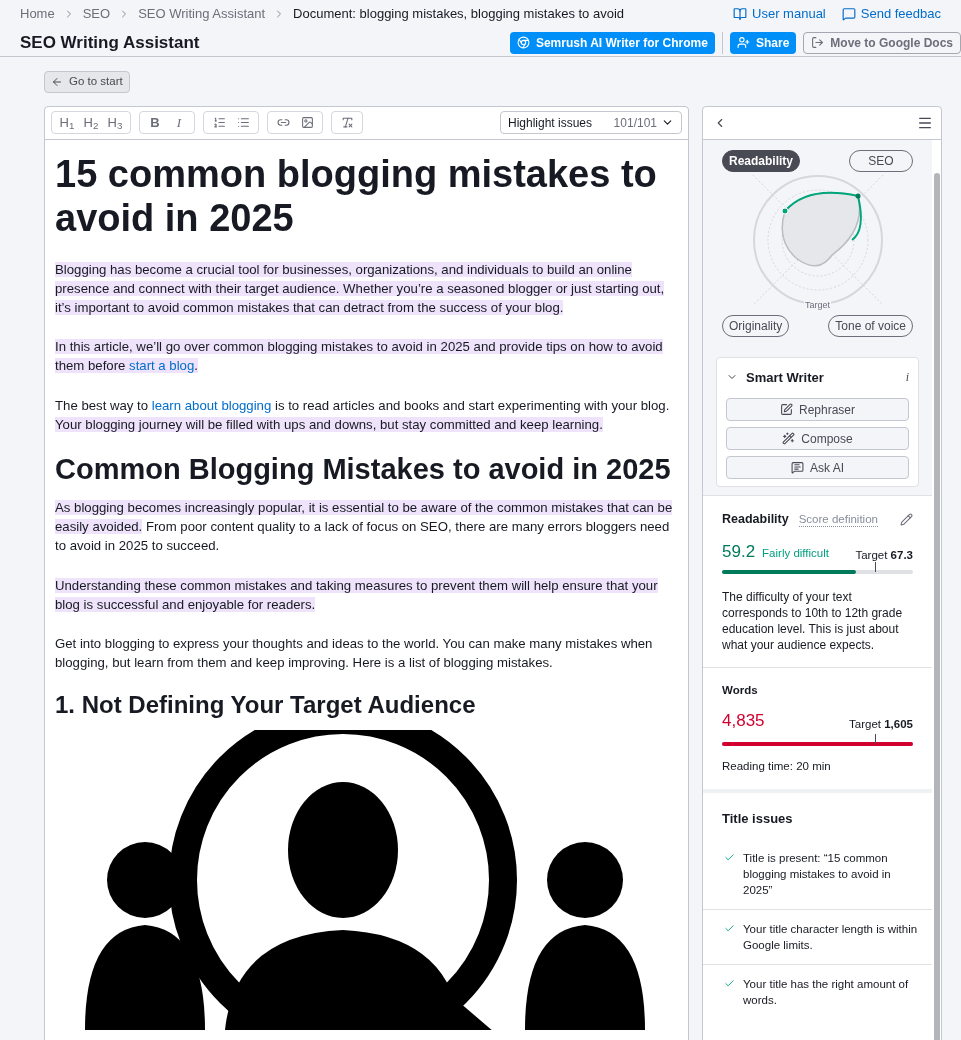 The width and height of the screenshot is (961, 1040). What do you see at coordinates (884, 555) in the screenshot?
I see `target-value: Target 67.3` at bounding box center [884, 555].